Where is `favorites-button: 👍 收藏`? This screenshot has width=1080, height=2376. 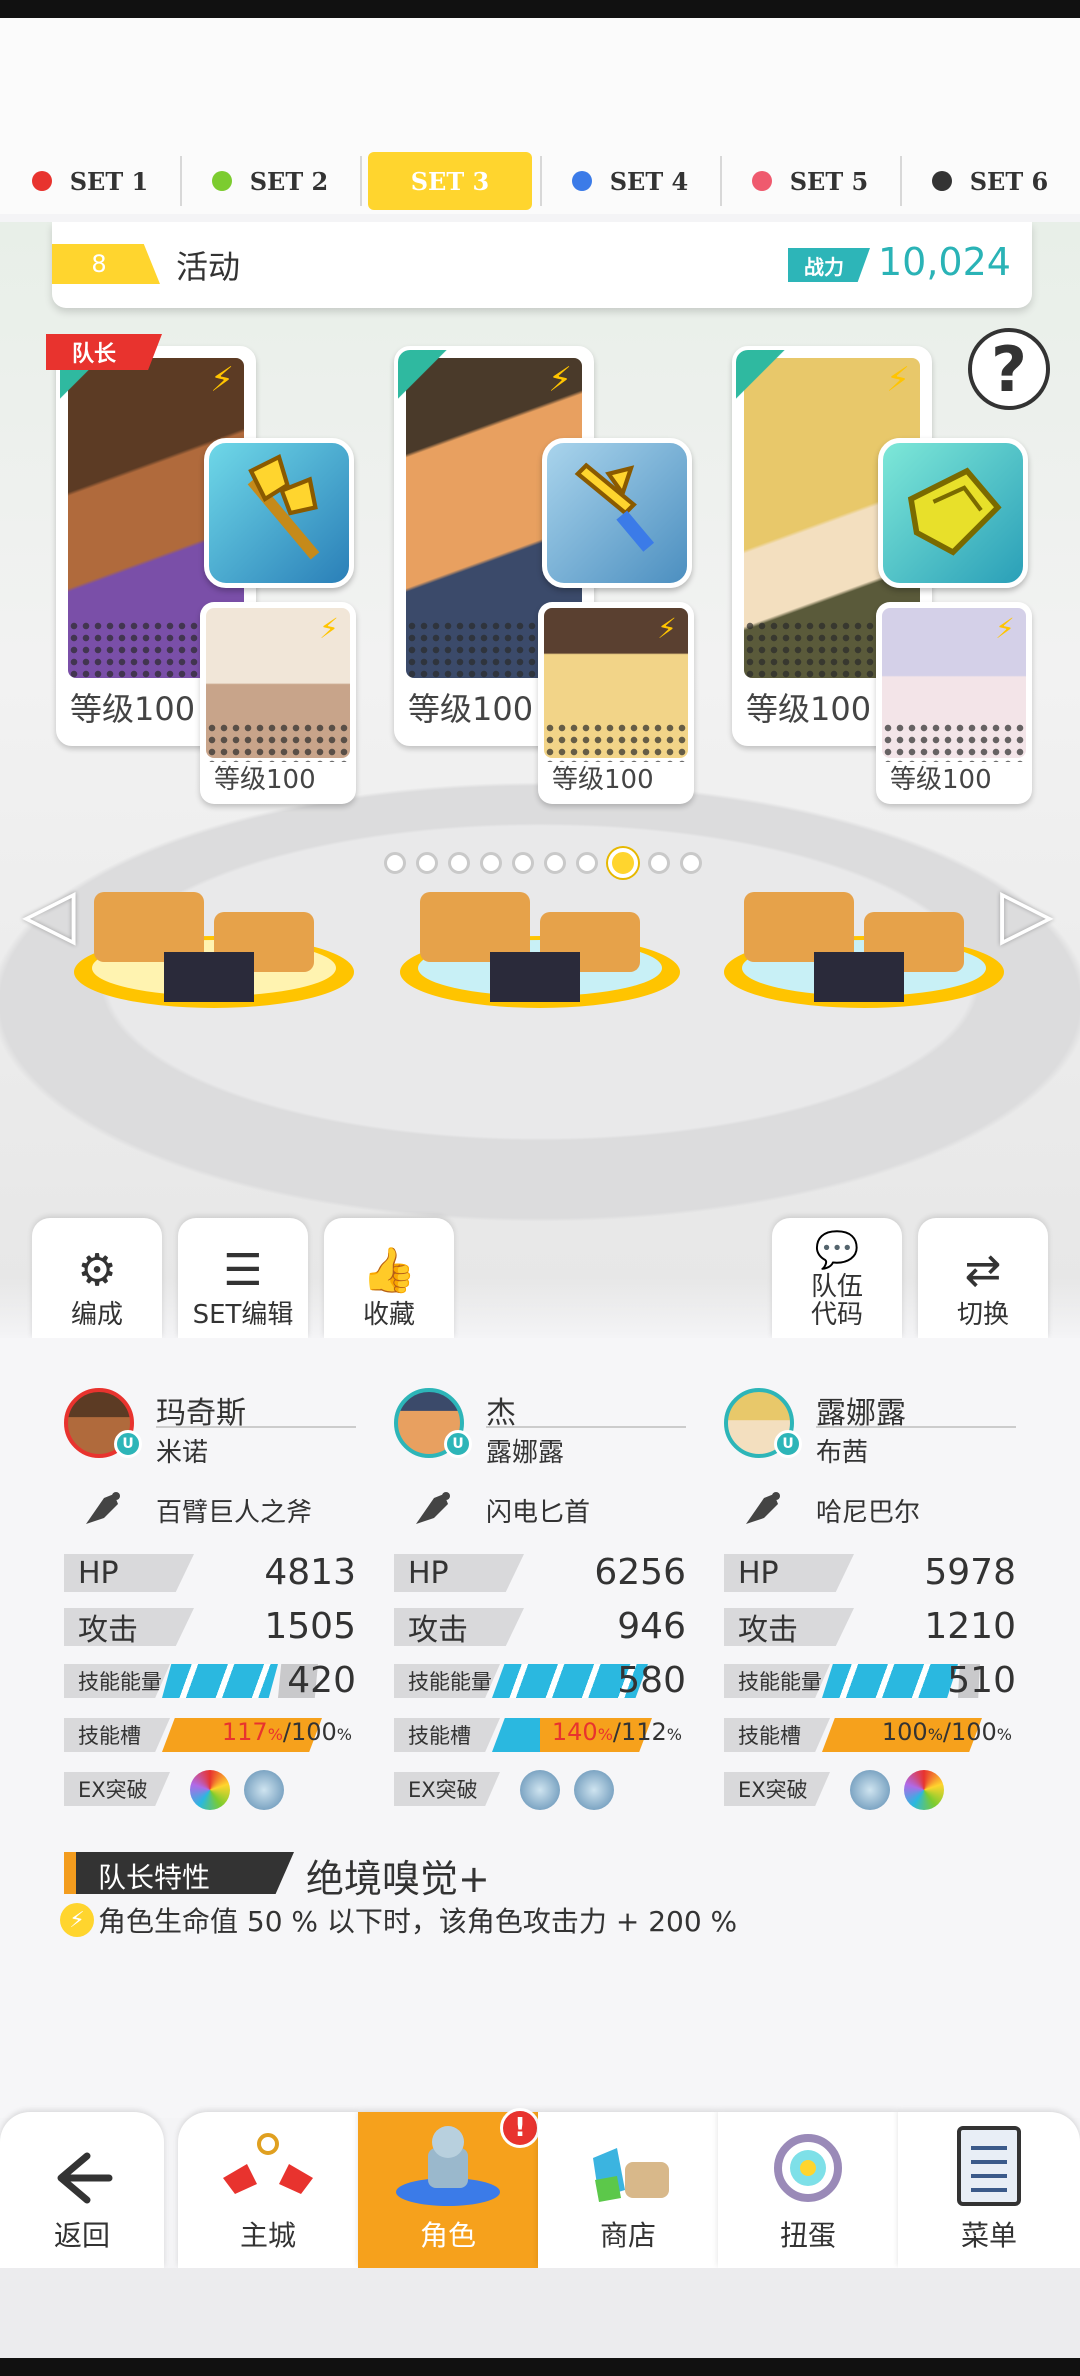
favorites-button: 👍 收藏 is located at coordinates (389, 1278).